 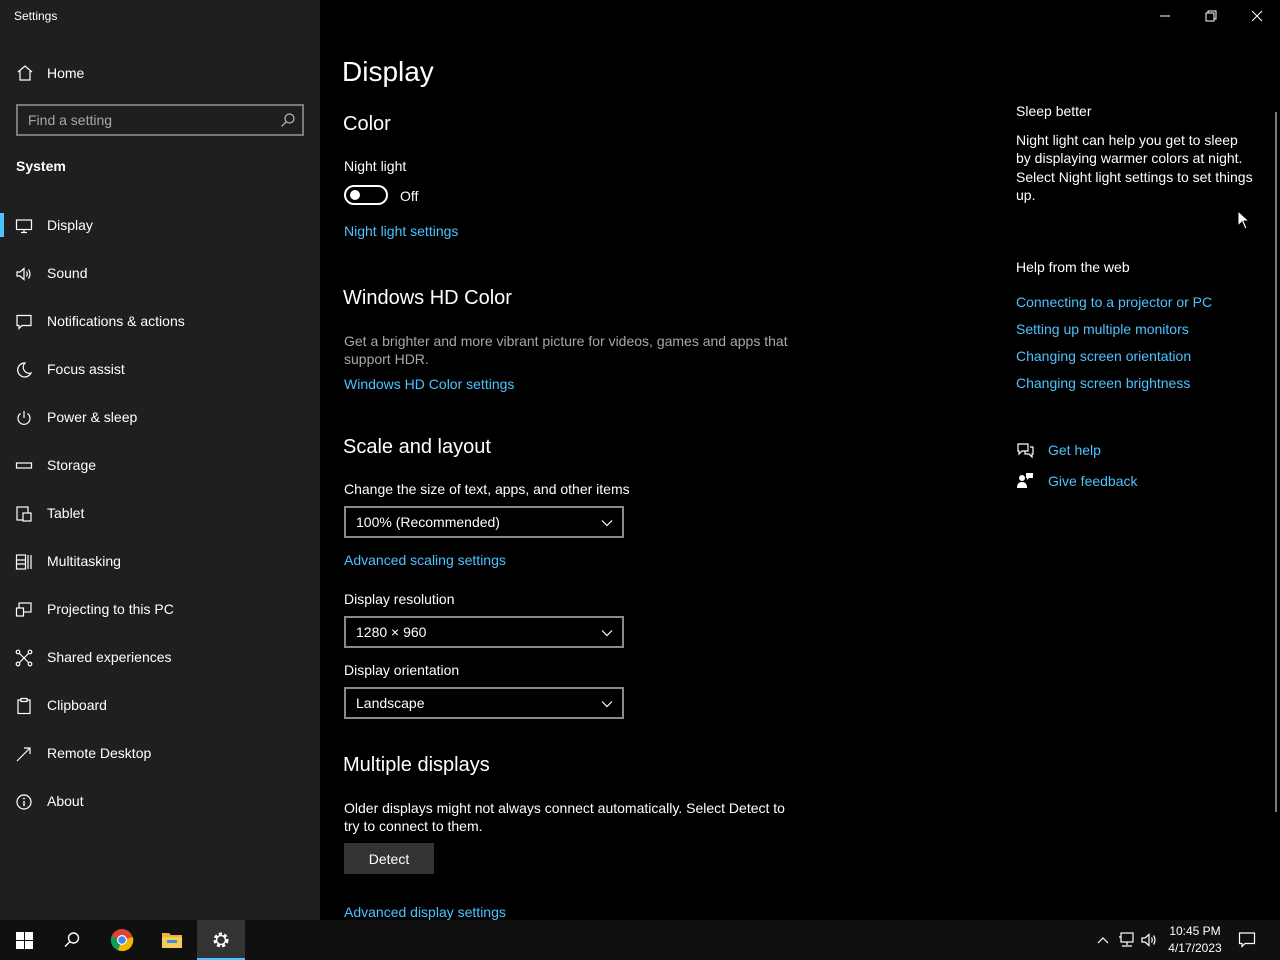 I want to click on mouse-cursor-icon, so click(x=1244, y=220).